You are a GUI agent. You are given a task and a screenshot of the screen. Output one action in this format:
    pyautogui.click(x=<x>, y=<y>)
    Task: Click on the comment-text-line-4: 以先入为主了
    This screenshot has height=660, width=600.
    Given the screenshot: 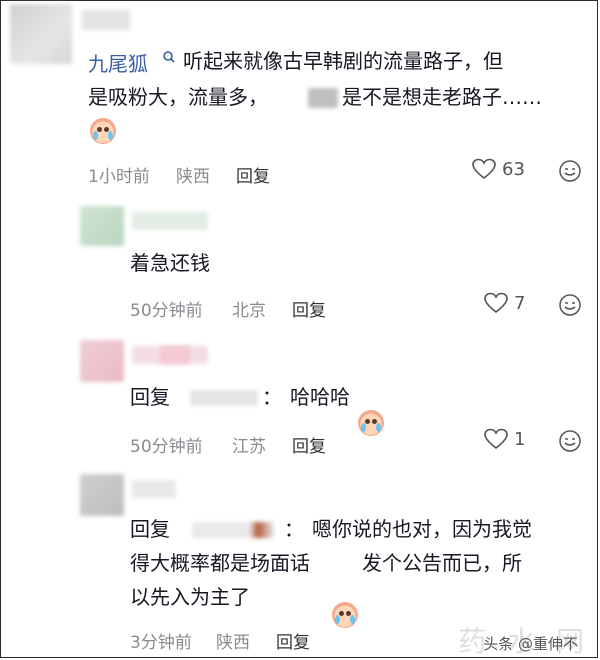 What is the action you would take?
    pyautogui.click(x=190, y=597)
    